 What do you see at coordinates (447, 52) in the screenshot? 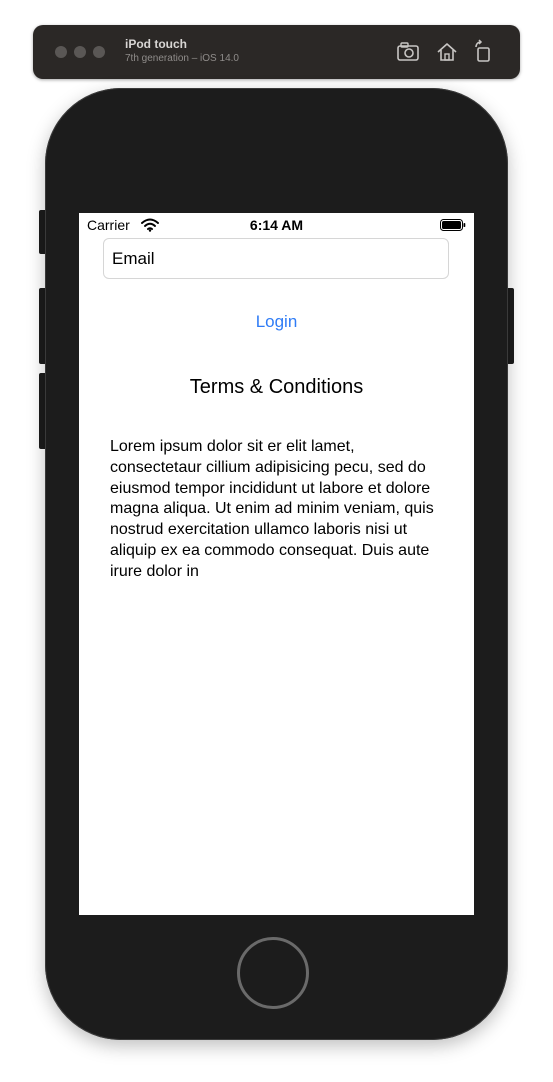
I see `home-icon` at bounding box center [447, 52].